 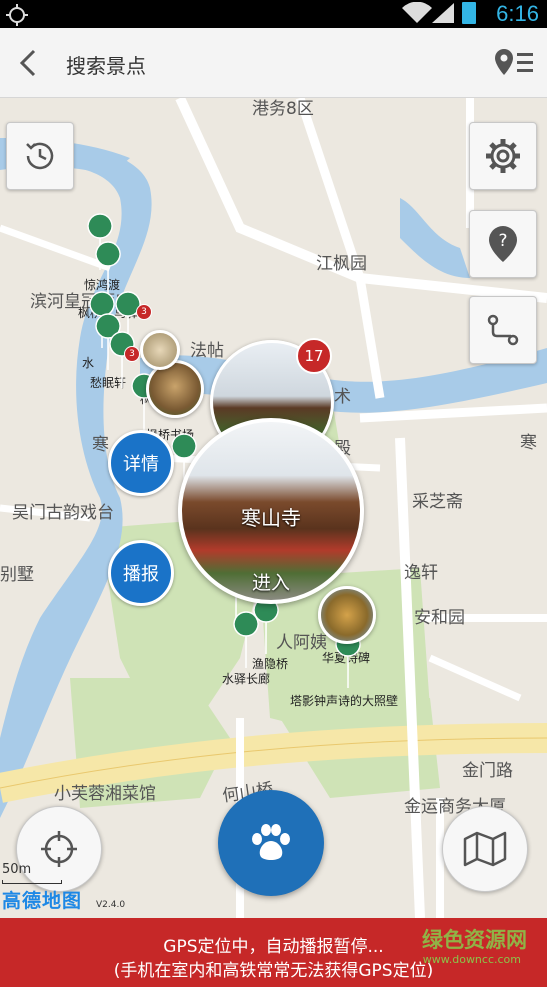 I want to click on history-button, so click(x=40, y=156).